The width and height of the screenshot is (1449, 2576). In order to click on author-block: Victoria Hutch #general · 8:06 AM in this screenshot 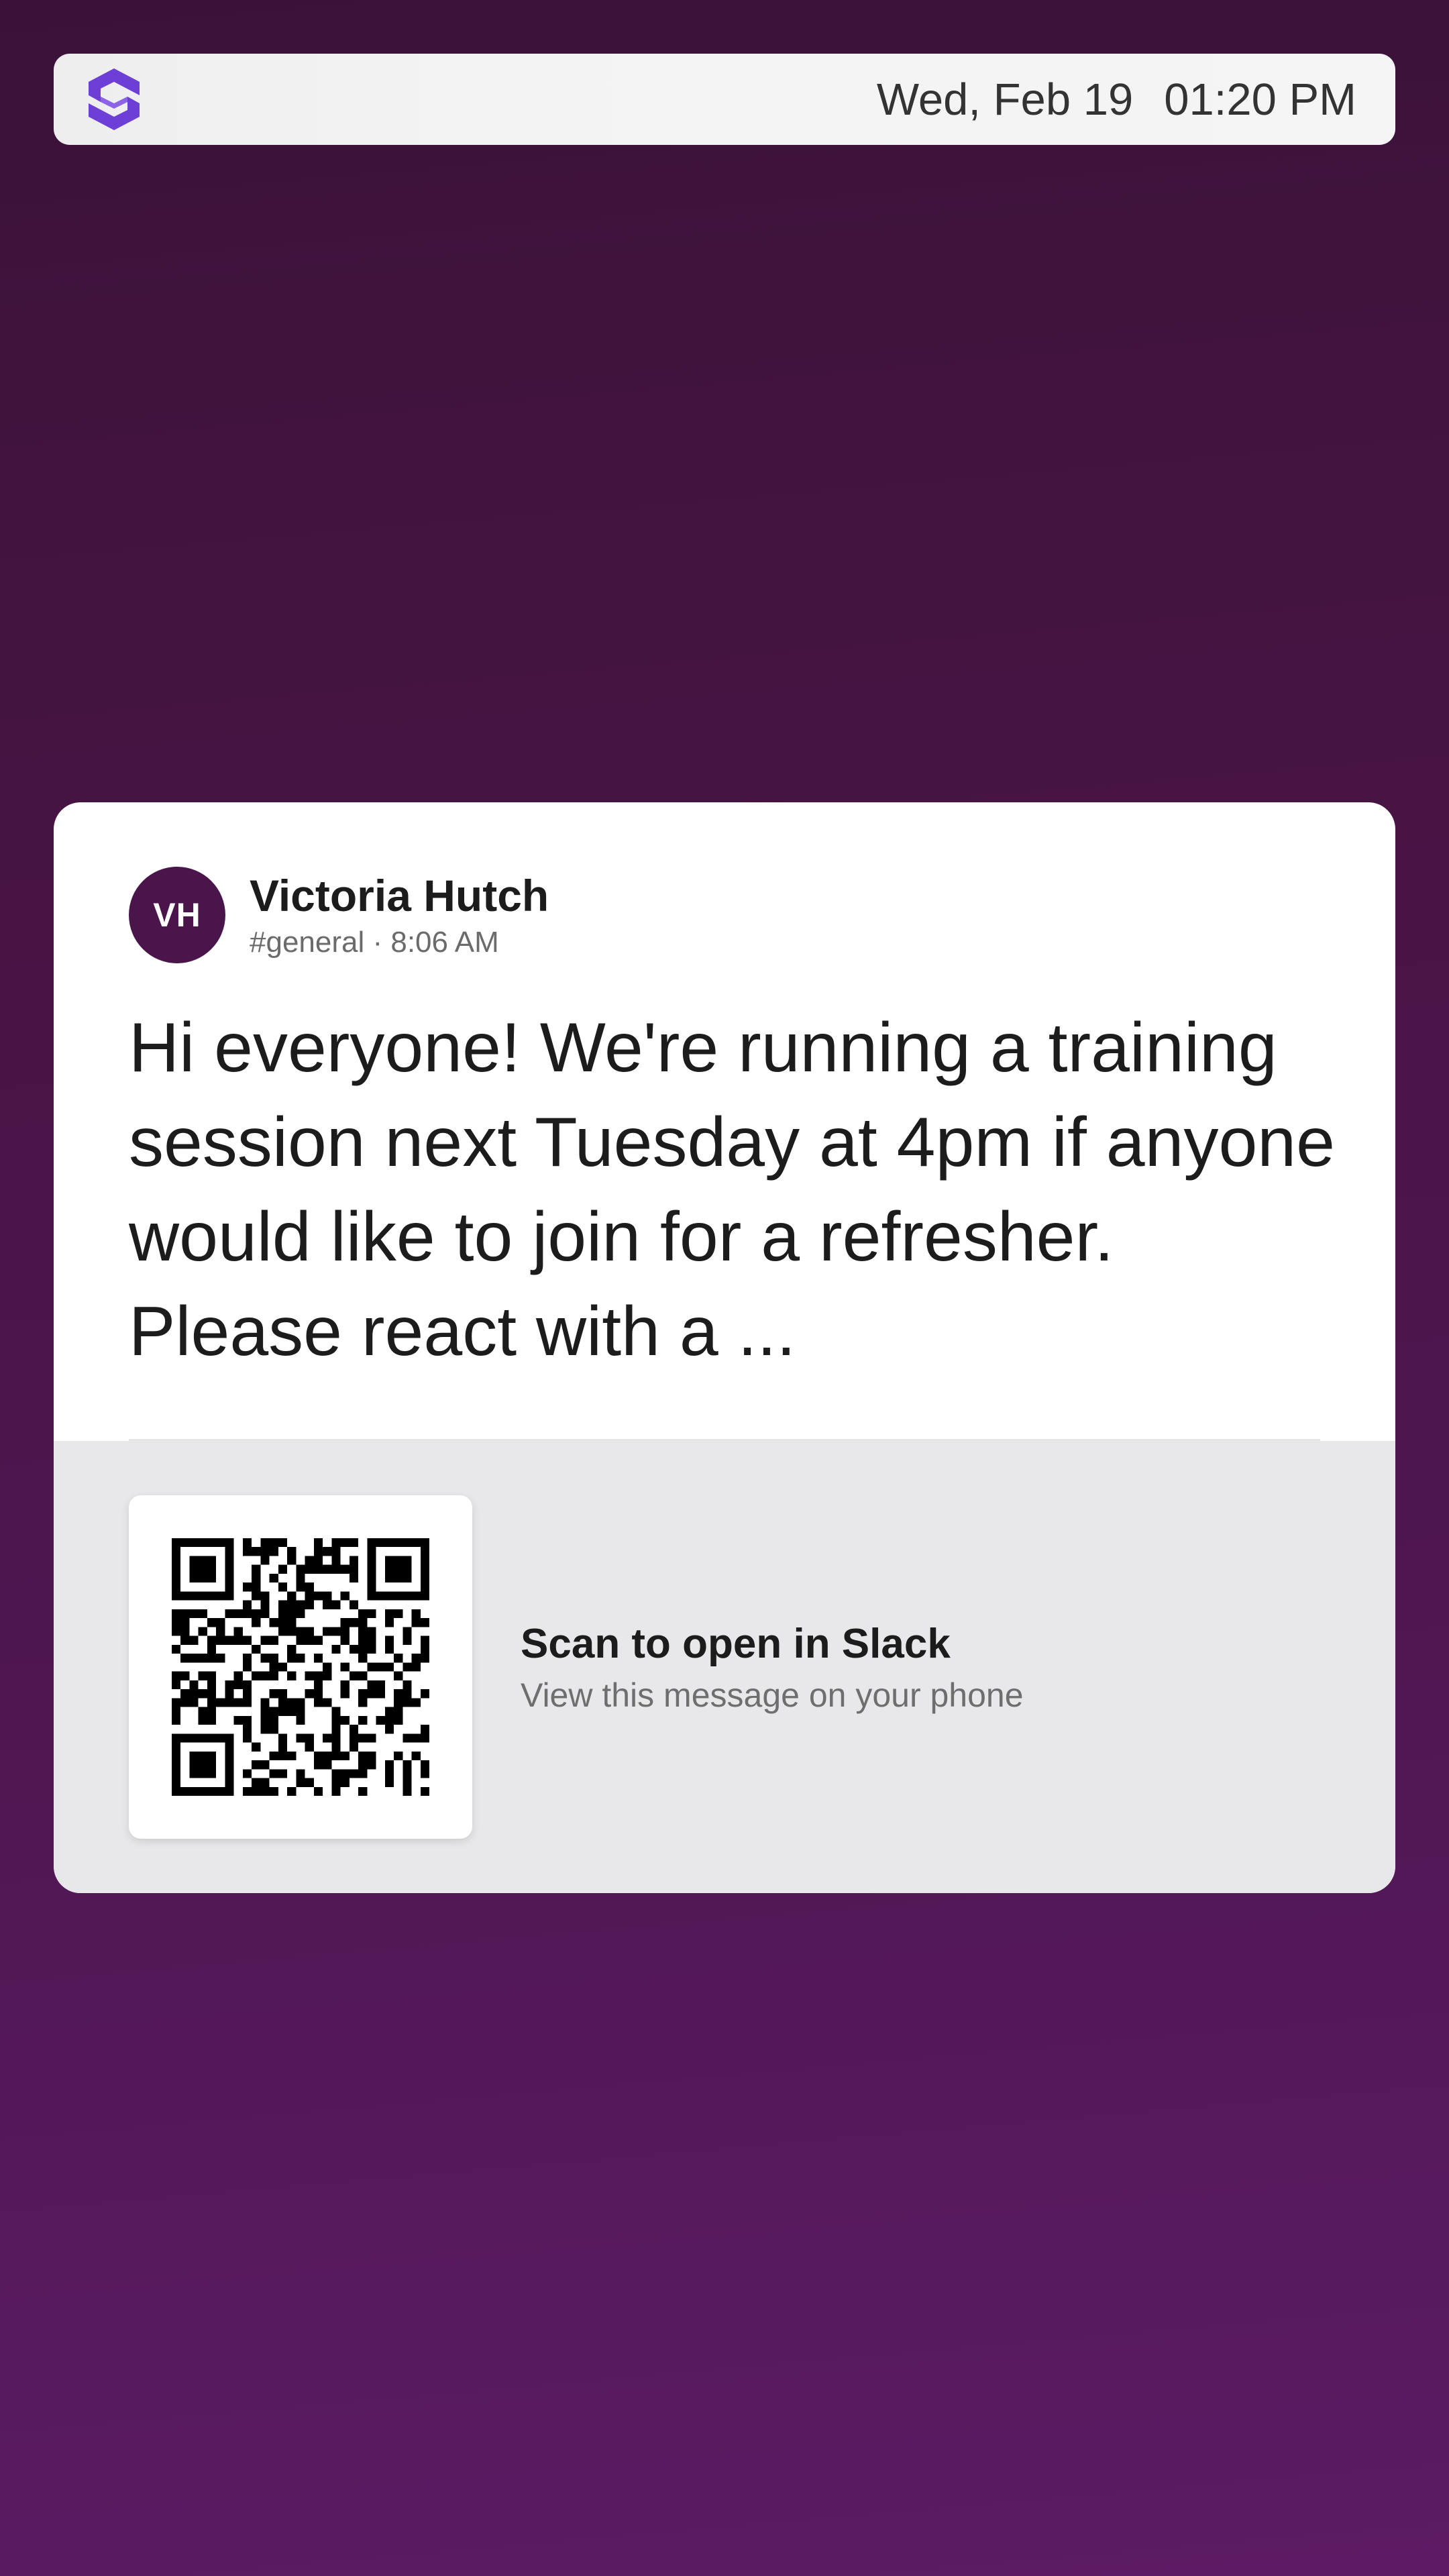, I will do `click(399, 915)`.